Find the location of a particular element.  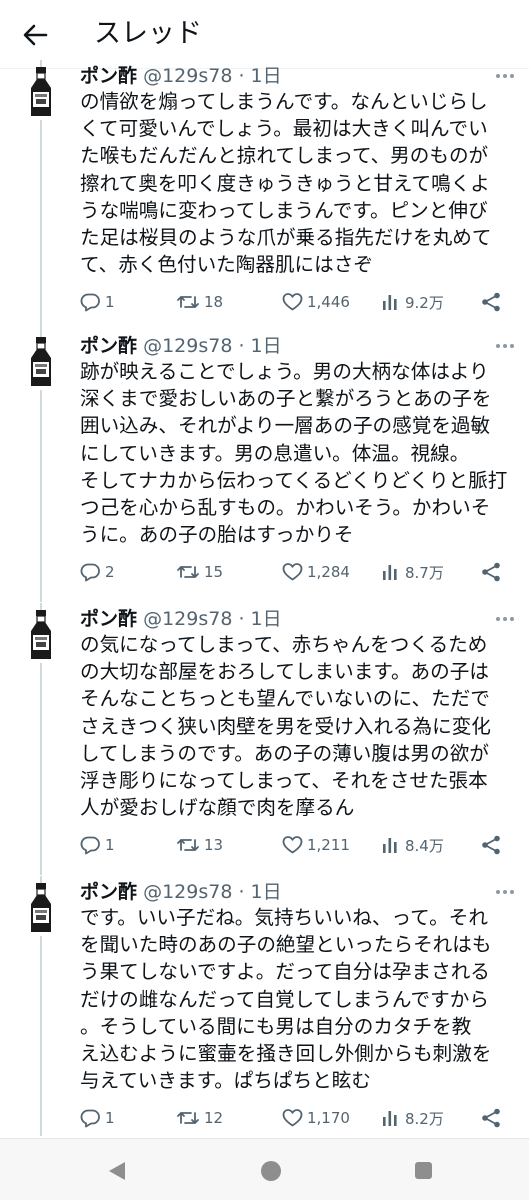

tweet-text-line: つ己を心から乱すもの。かわいそう。かわいそ is located at coordinates (285, 507).